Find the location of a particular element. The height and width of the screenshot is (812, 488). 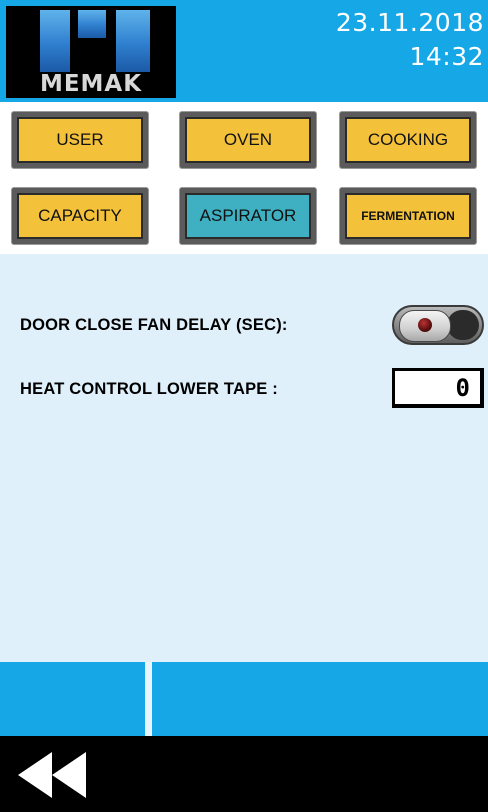

bottom-left-button is located at coordinates (72, 699).